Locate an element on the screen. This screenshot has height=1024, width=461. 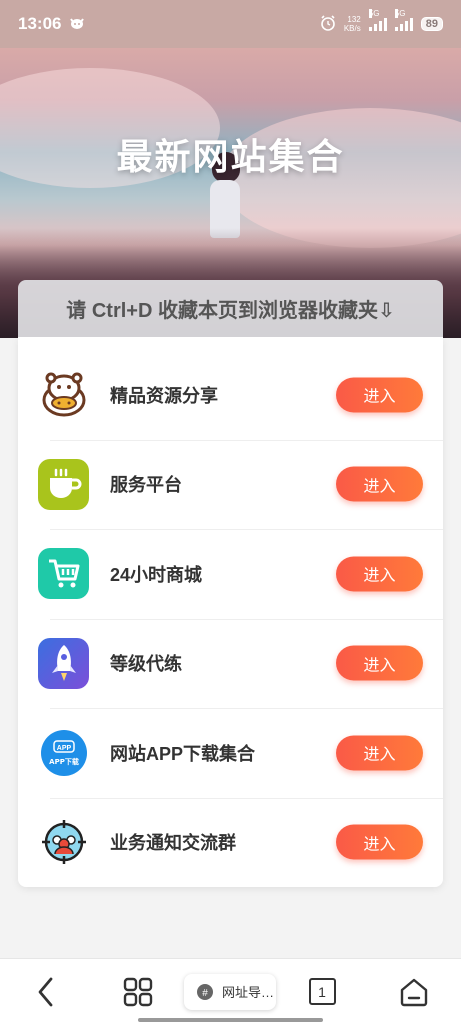
list-item: 24小时商城 进入 is located at coordinates (230, 574).